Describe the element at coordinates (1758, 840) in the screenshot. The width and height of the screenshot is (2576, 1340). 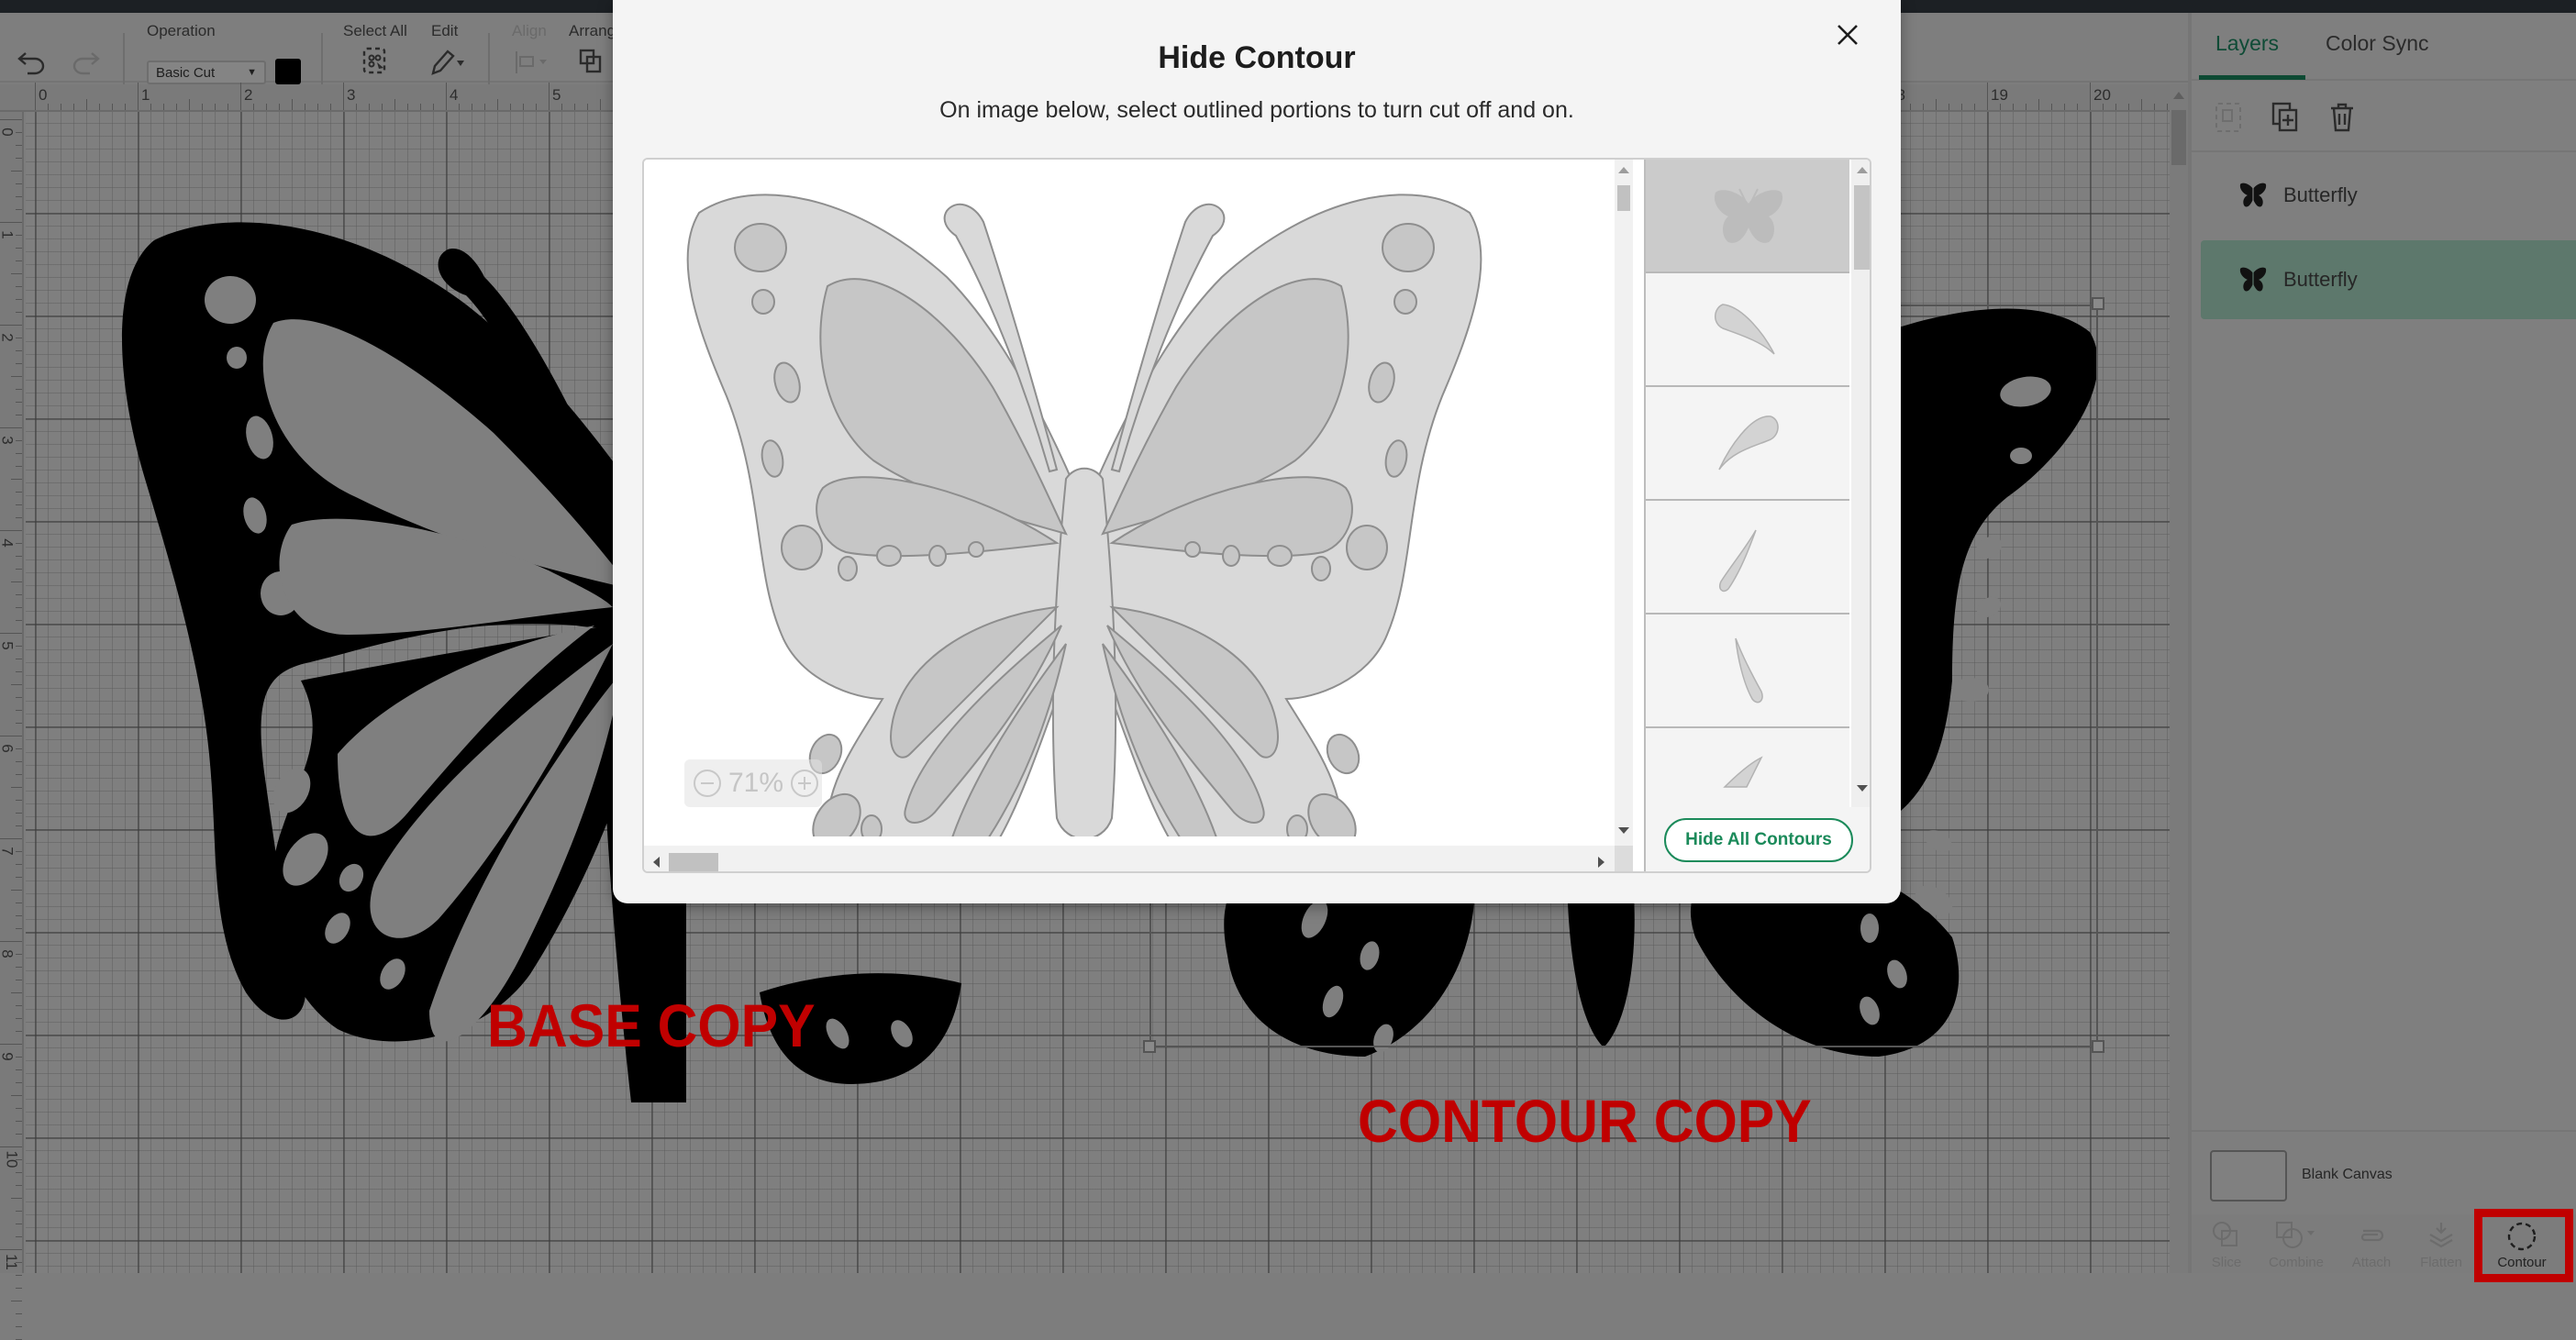
I see `hide-all-contours-button: Hide All Contours` at that location.